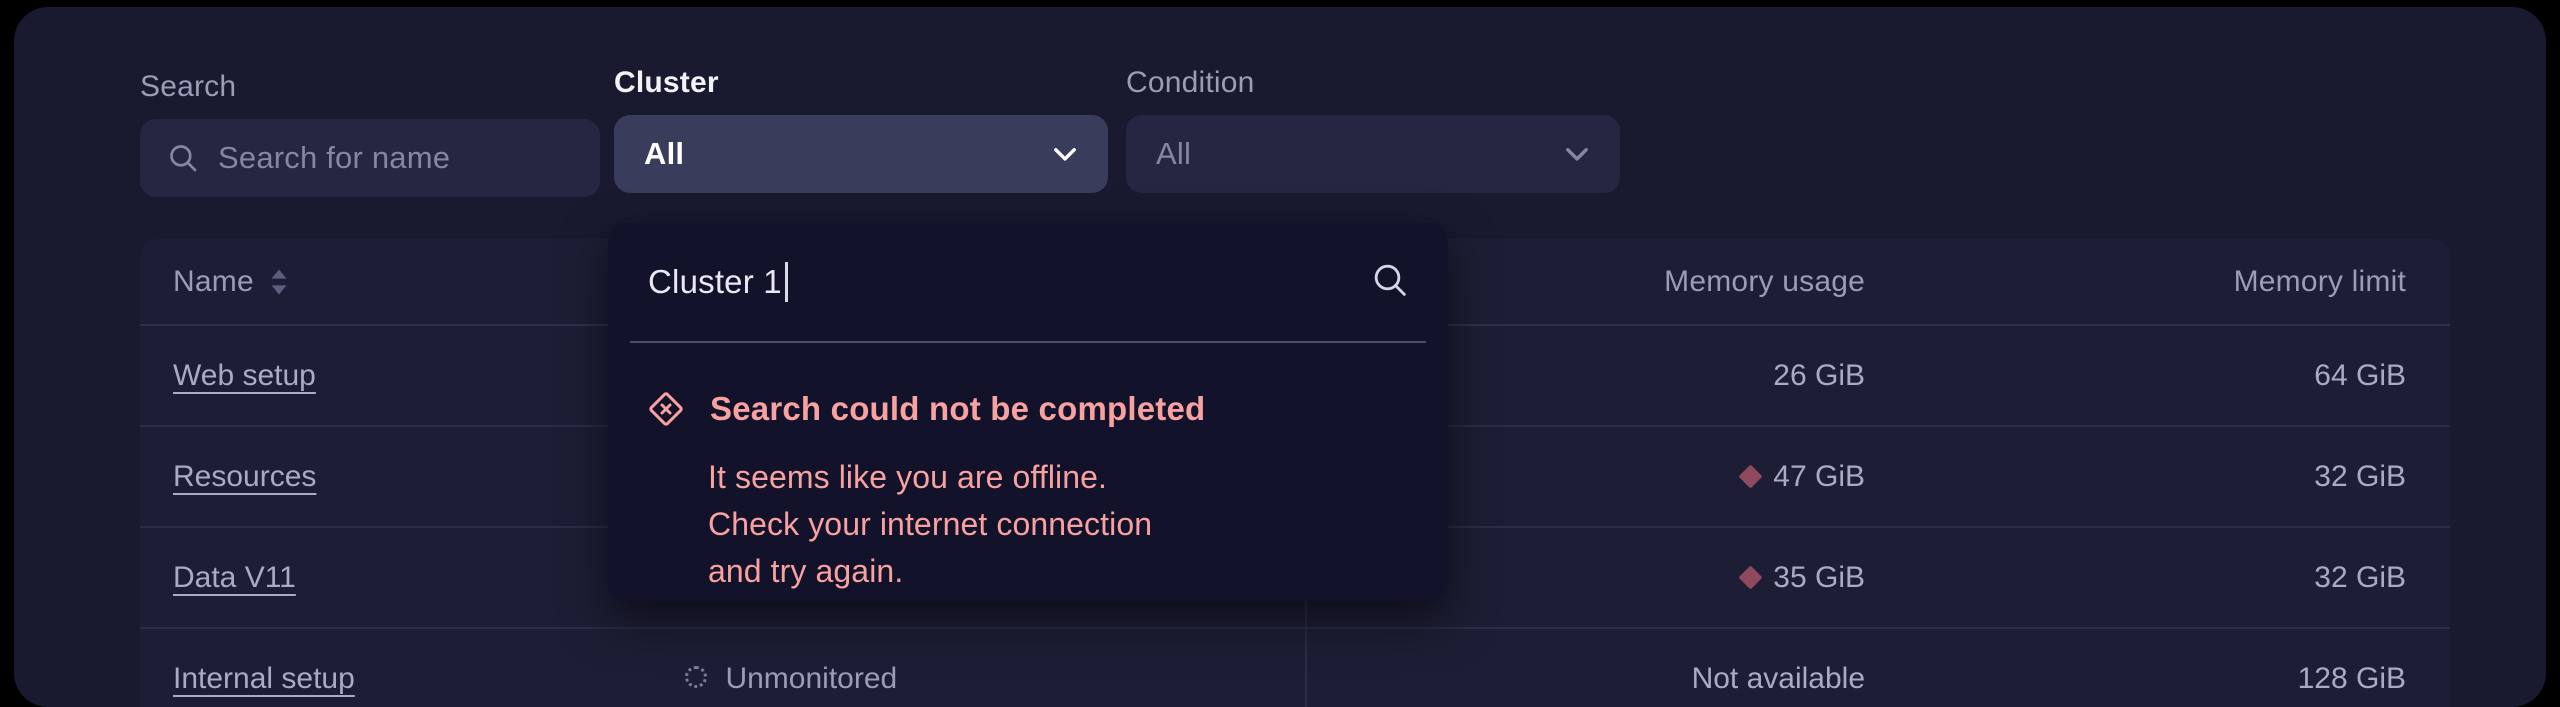  I want to click on row-memory-limit-value: 64 GiB, so click(2360, 375).